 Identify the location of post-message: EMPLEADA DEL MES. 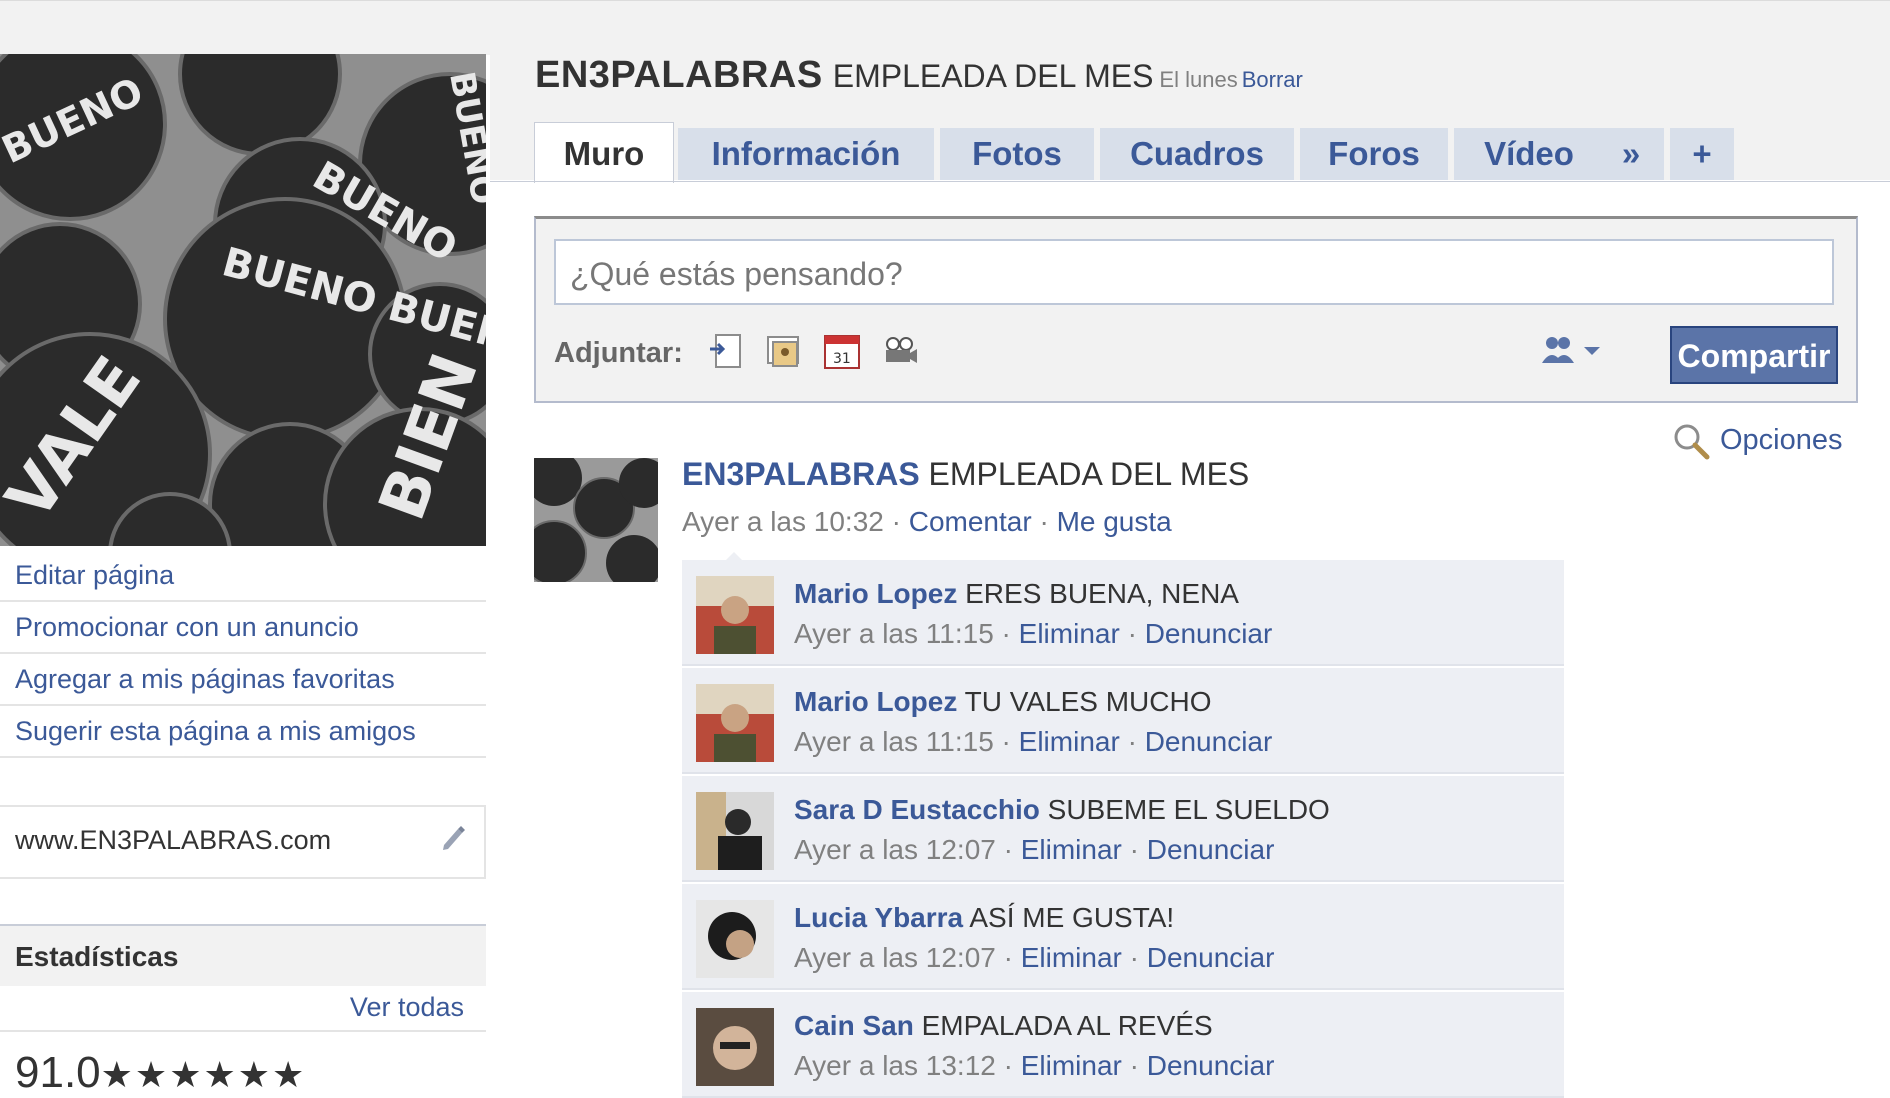
(1089, 474).